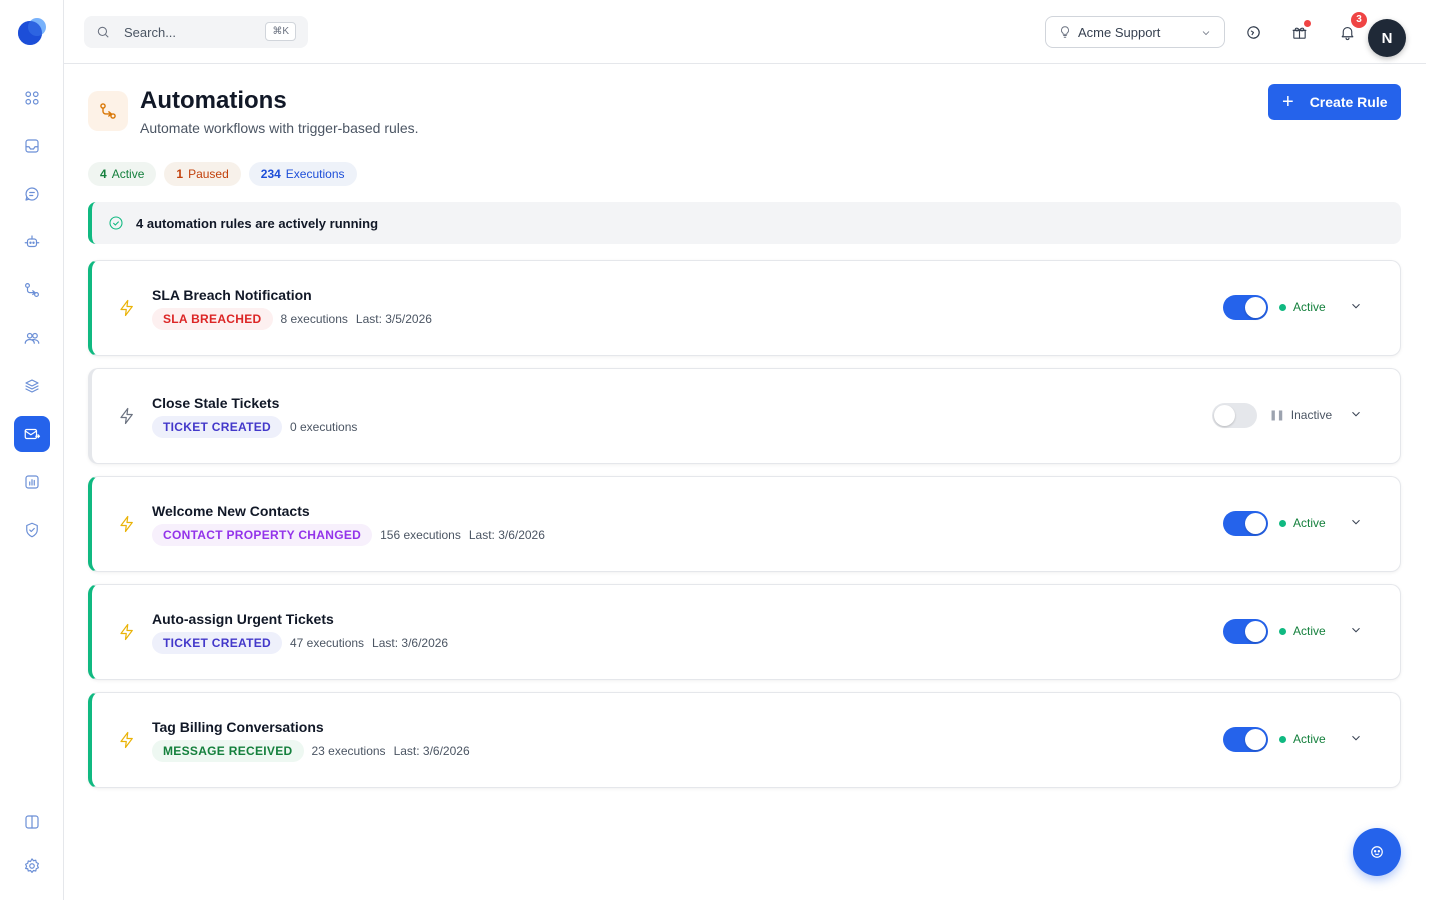 The image size is (1440, 900). What do you see at coordinates (202, 174) in the screenshot?
I see `stat-paused: 1 Paused` at bounding box center [202, 174].